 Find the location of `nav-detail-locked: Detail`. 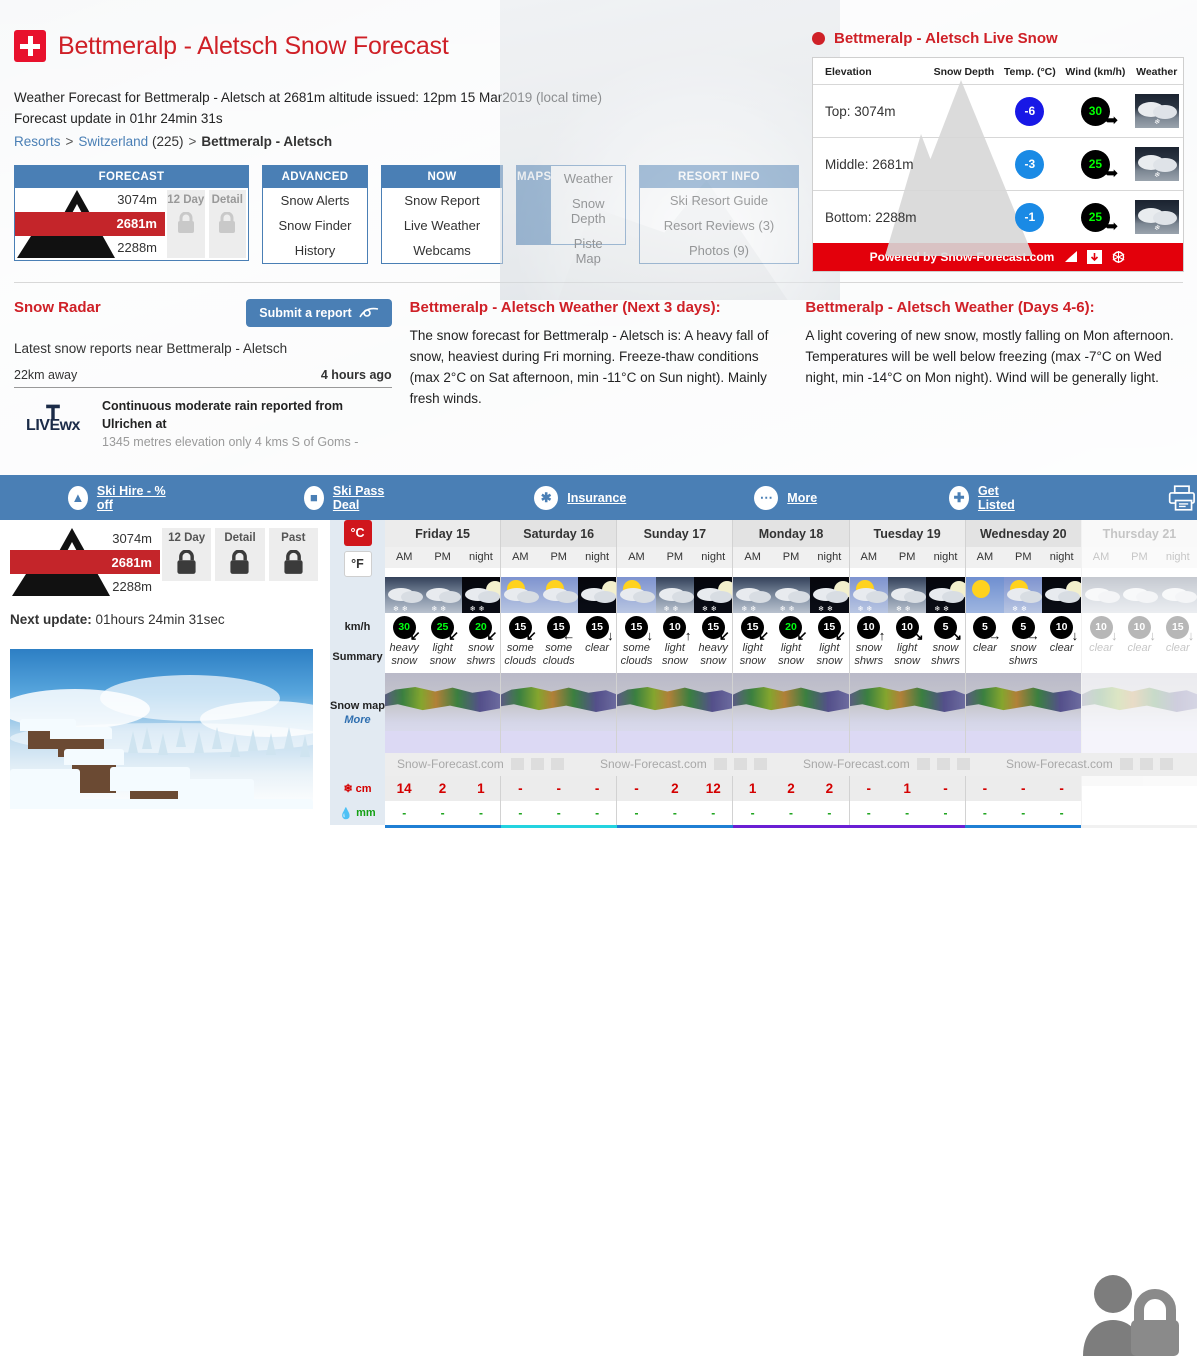

nav-detail-locked: Detail is located at coordinates (227, 223).